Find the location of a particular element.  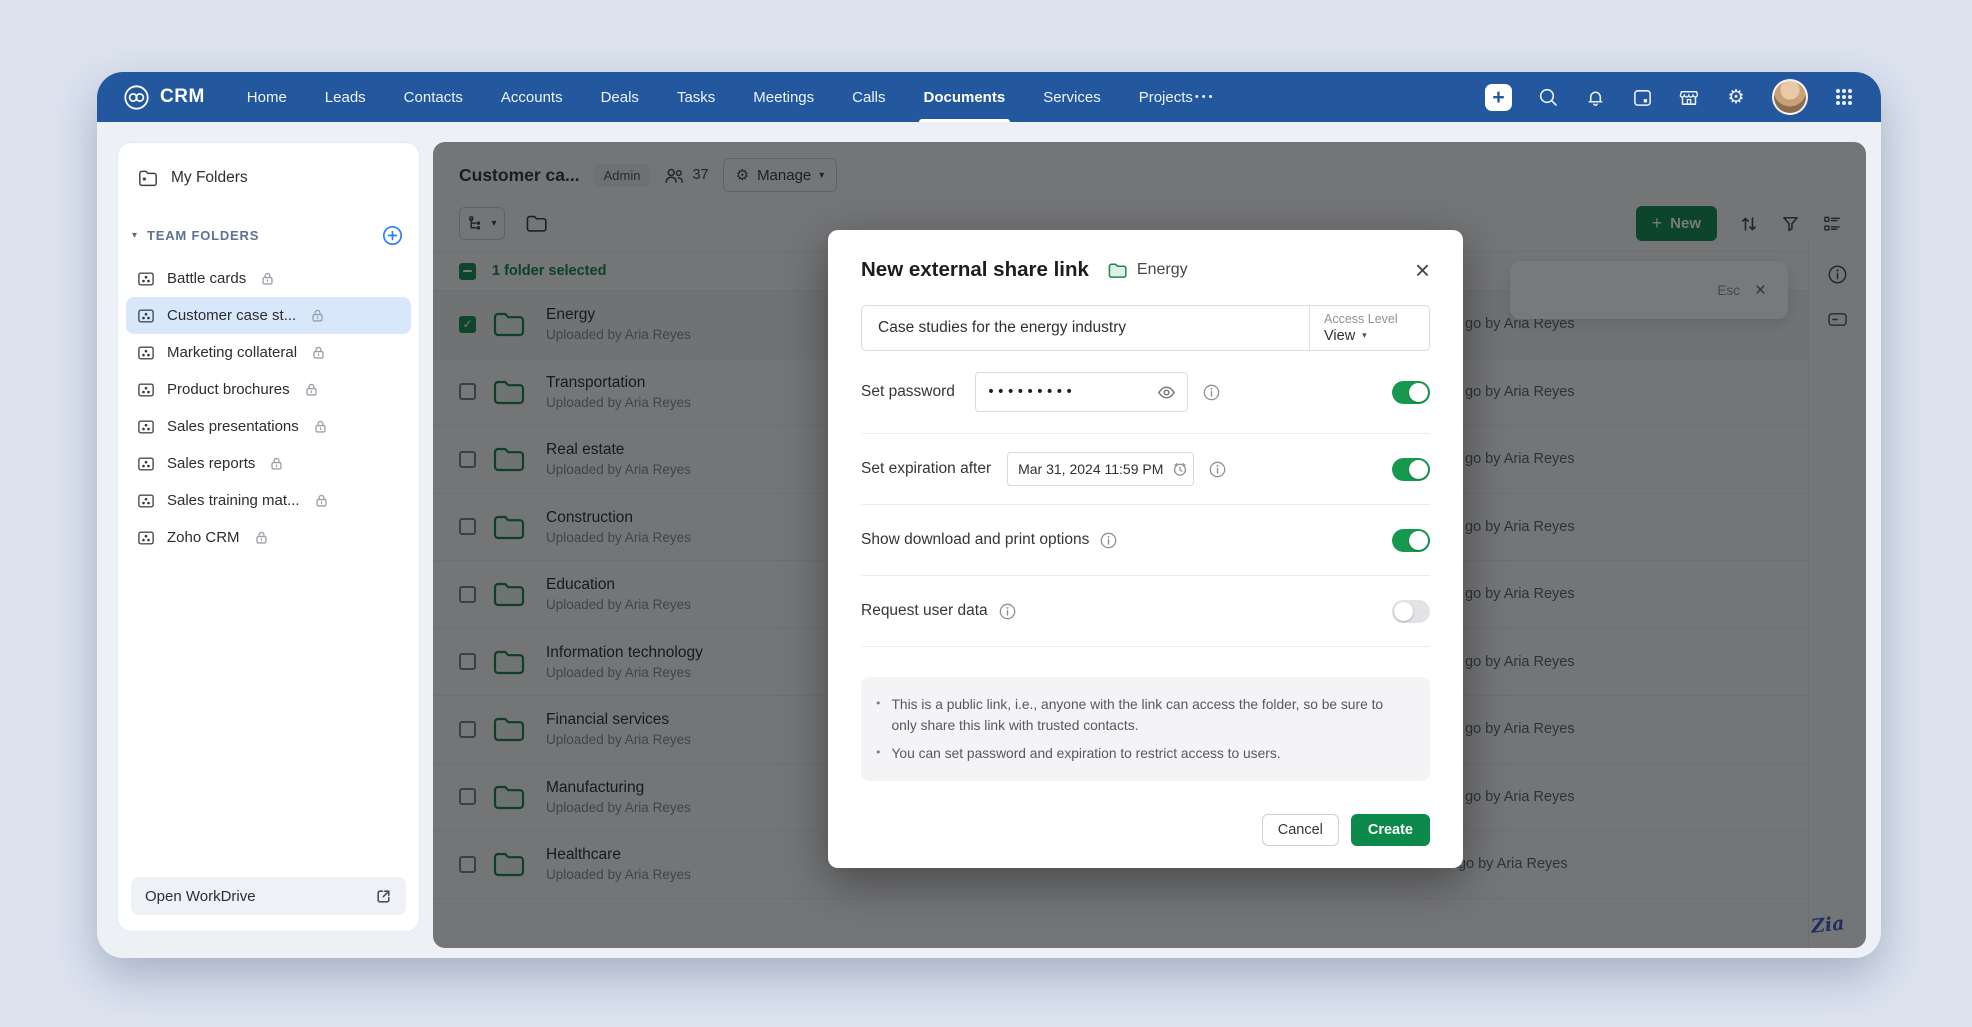

settings-gear-icon: ⚙ is located at coordinates (1736, 97).